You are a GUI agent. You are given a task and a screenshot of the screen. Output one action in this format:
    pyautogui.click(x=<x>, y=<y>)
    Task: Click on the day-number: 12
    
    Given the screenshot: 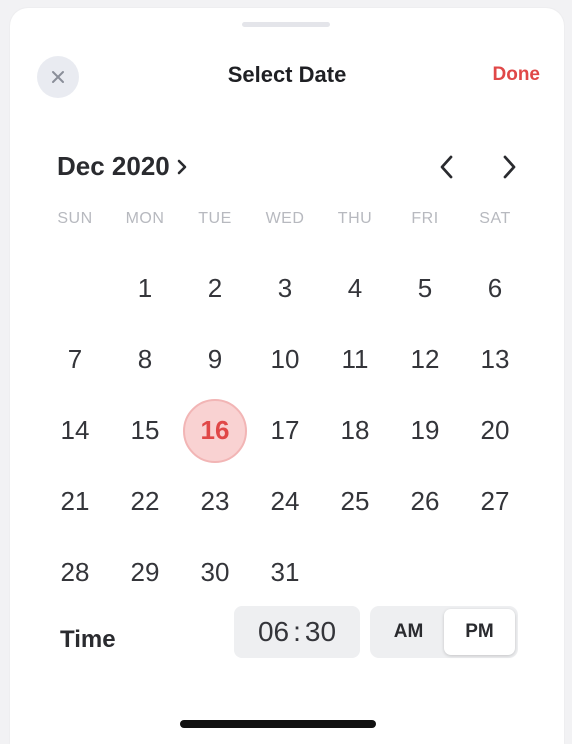 What is the action you would take?
    pyautogui.click(x=425, y=359)
    